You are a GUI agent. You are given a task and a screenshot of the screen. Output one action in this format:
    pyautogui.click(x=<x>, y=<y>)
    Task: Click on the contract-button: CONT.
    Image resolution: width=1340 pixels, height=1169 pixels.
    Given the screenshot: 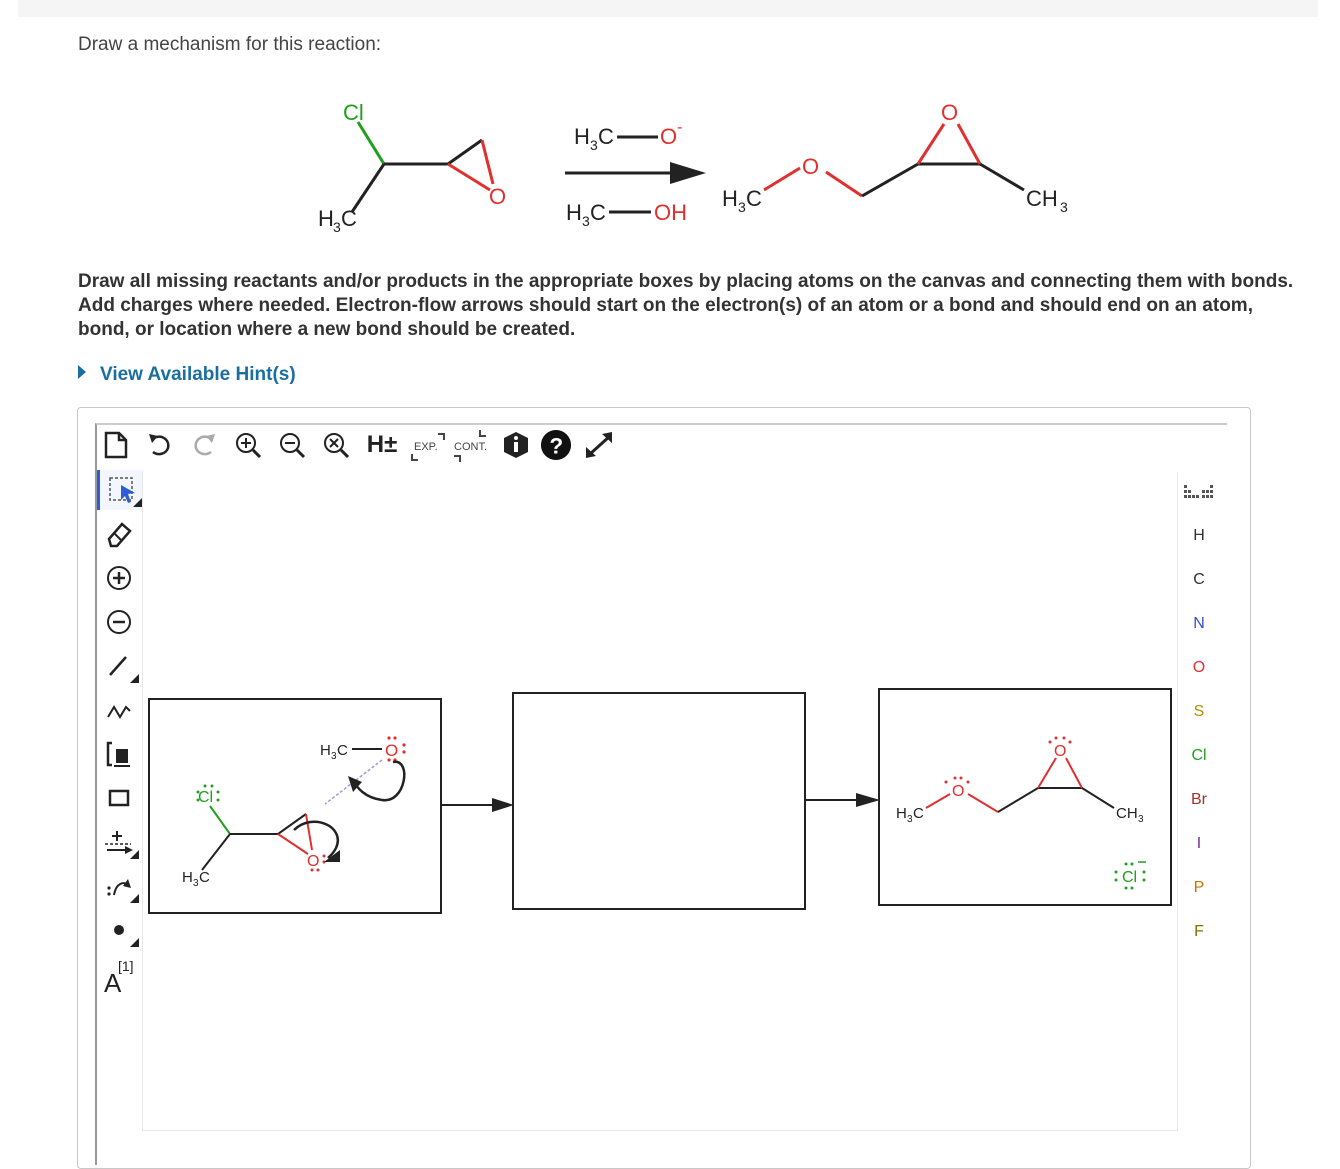 What is the action you would take?
    pyautogui.click(x=472, y=445)
    